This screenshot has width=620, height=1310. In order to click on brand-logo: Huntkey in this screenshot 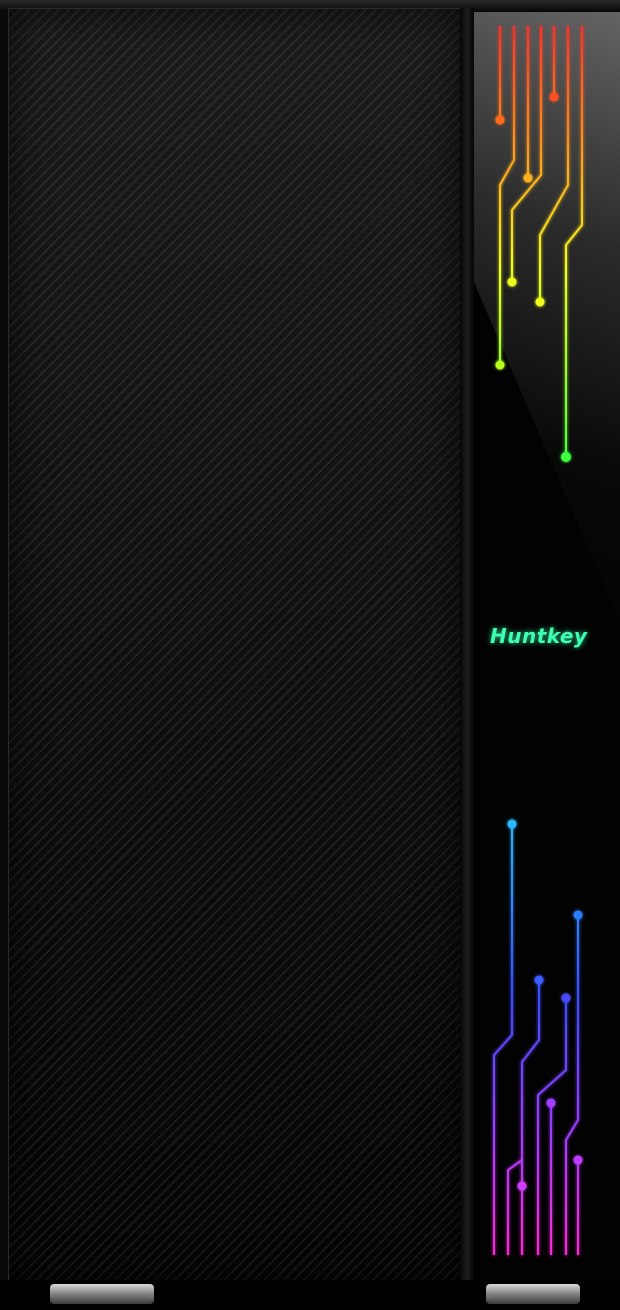, I will do `click(539, 636)`.